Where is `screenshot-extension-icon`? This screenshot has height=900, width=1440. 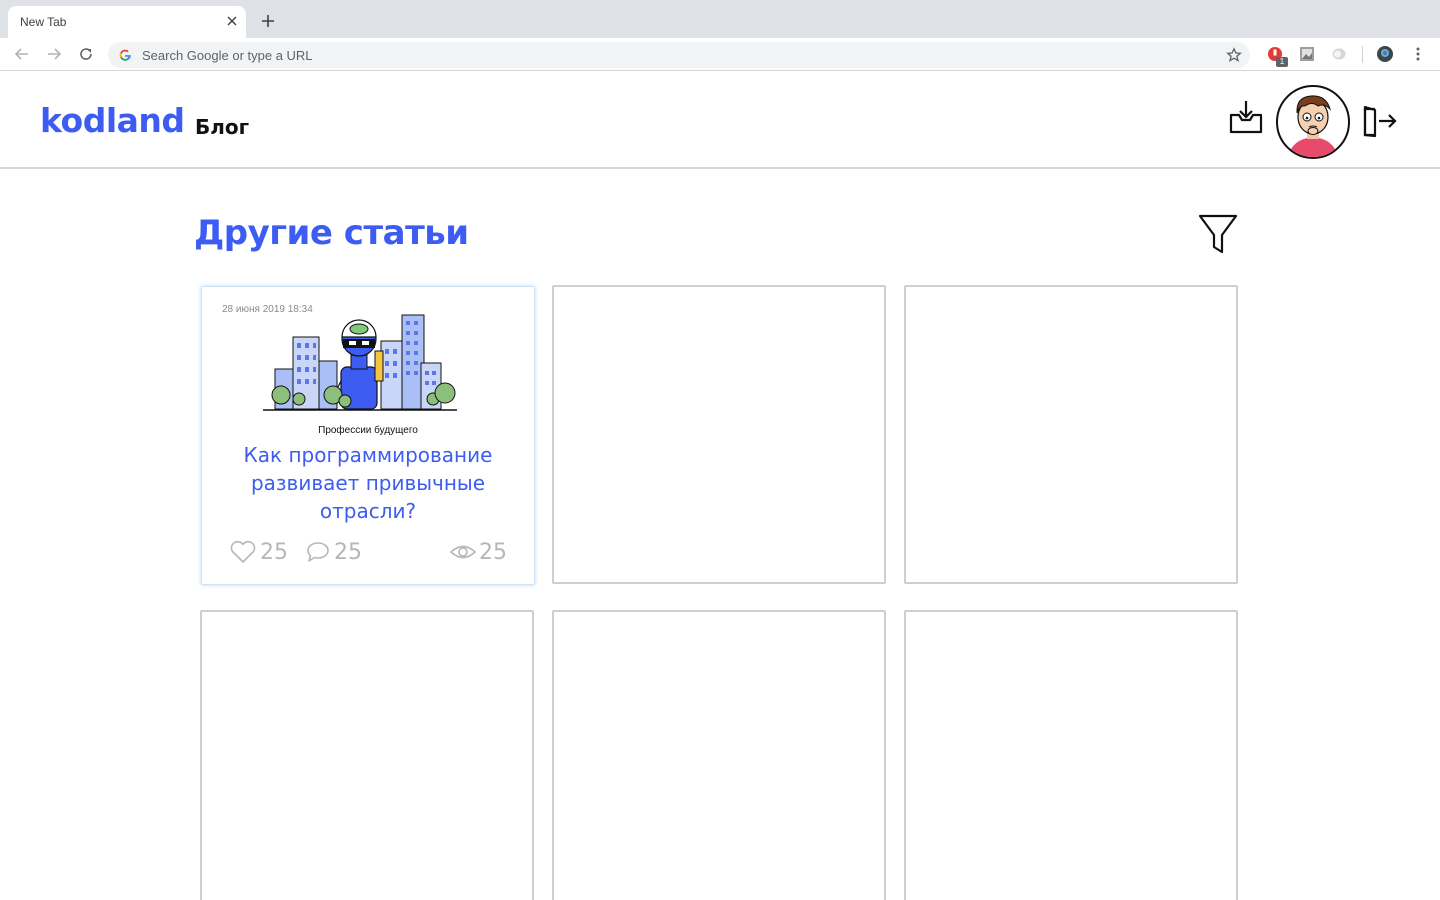 screenshot-extension-icon is located at coordinates (1307, 54).